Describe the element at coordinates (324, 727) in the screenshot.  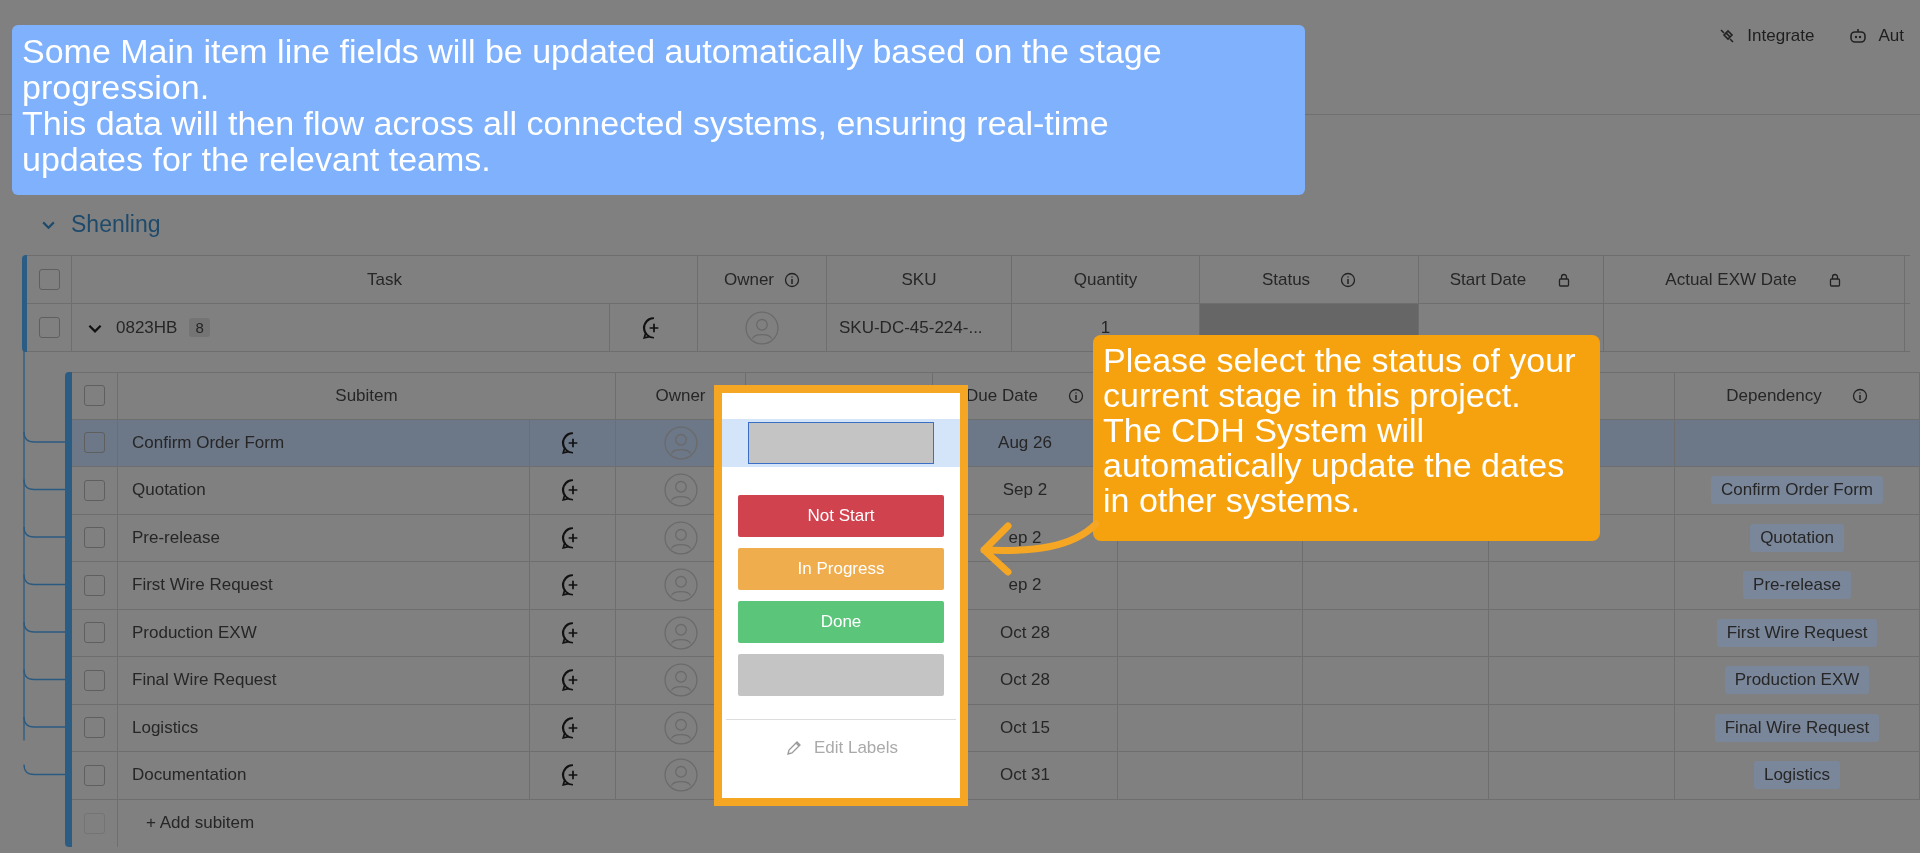
I see `subitem-name: Logistics` at that location.